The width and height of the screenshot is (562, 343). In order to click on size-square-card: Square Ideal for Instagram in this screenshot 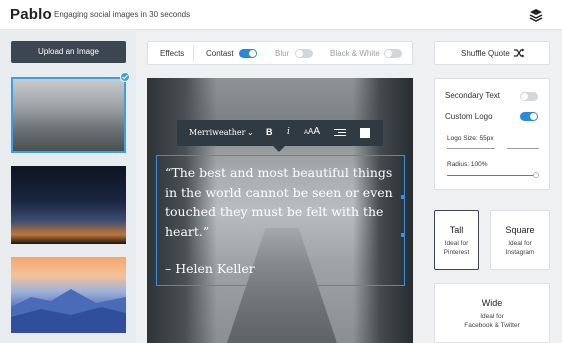, I will do `click(520, 240)`.